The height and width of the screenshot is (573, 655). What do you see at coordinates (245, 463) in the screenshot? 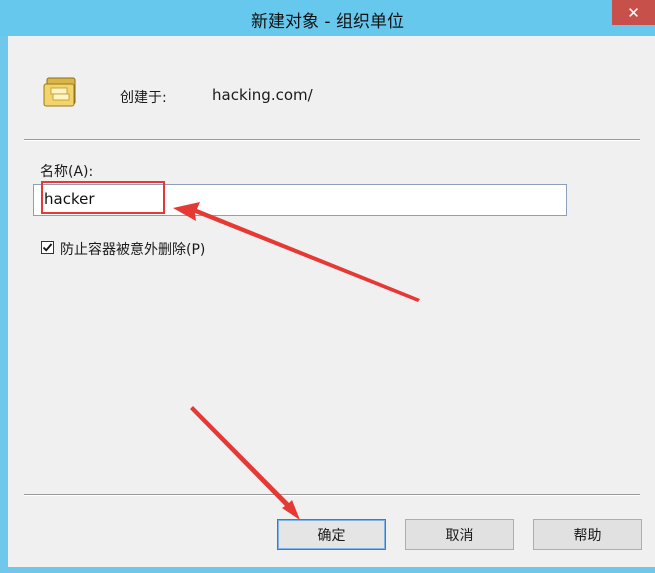
I see `annotation-arrow-to-ok` at bounding box center [245, 463].